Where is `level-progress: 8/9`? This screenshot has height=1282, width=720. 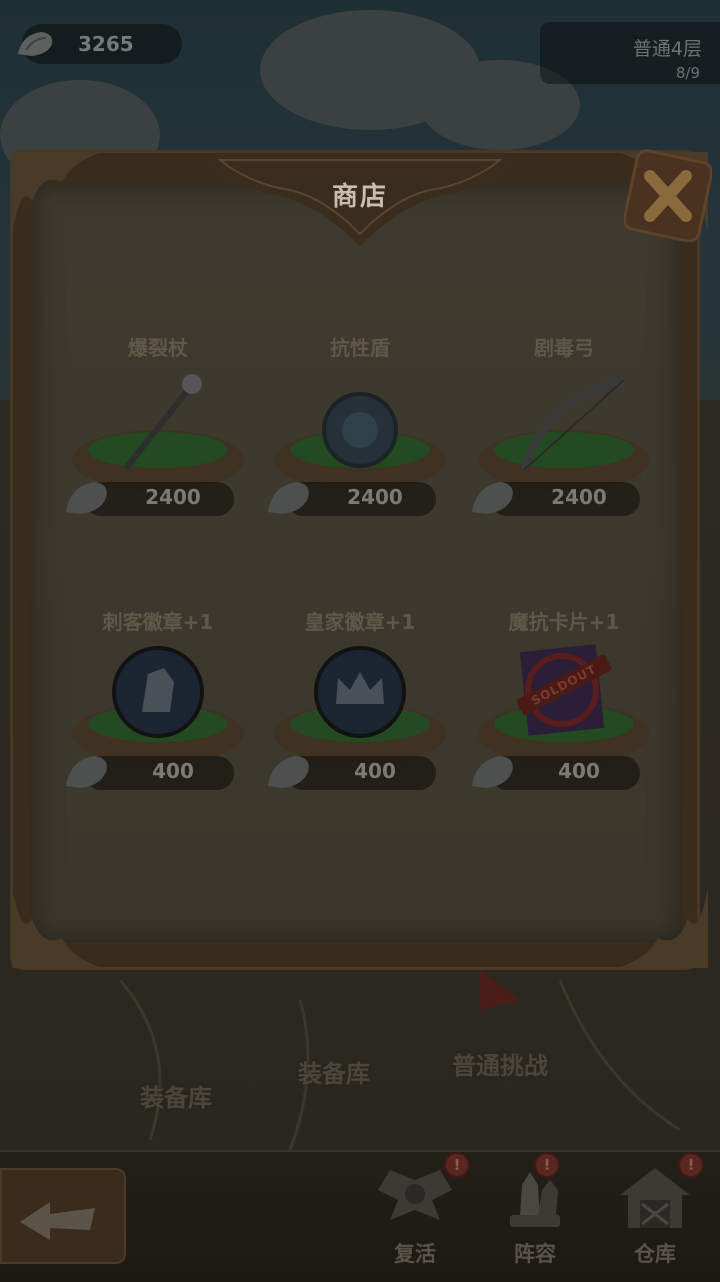 level-progress: 8/9 is located at coordinates (687, 73).